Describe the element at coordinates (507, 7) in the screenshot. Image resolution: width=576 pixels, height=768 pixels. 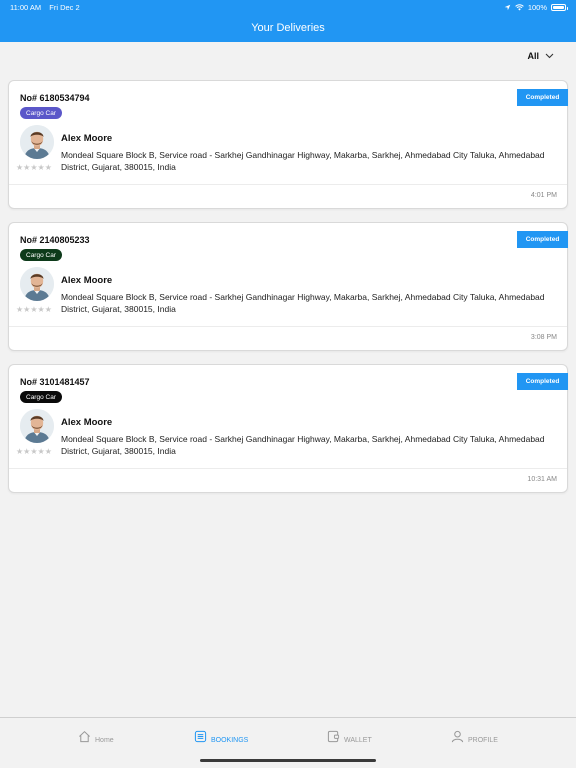
I see `location-icon` at that location.